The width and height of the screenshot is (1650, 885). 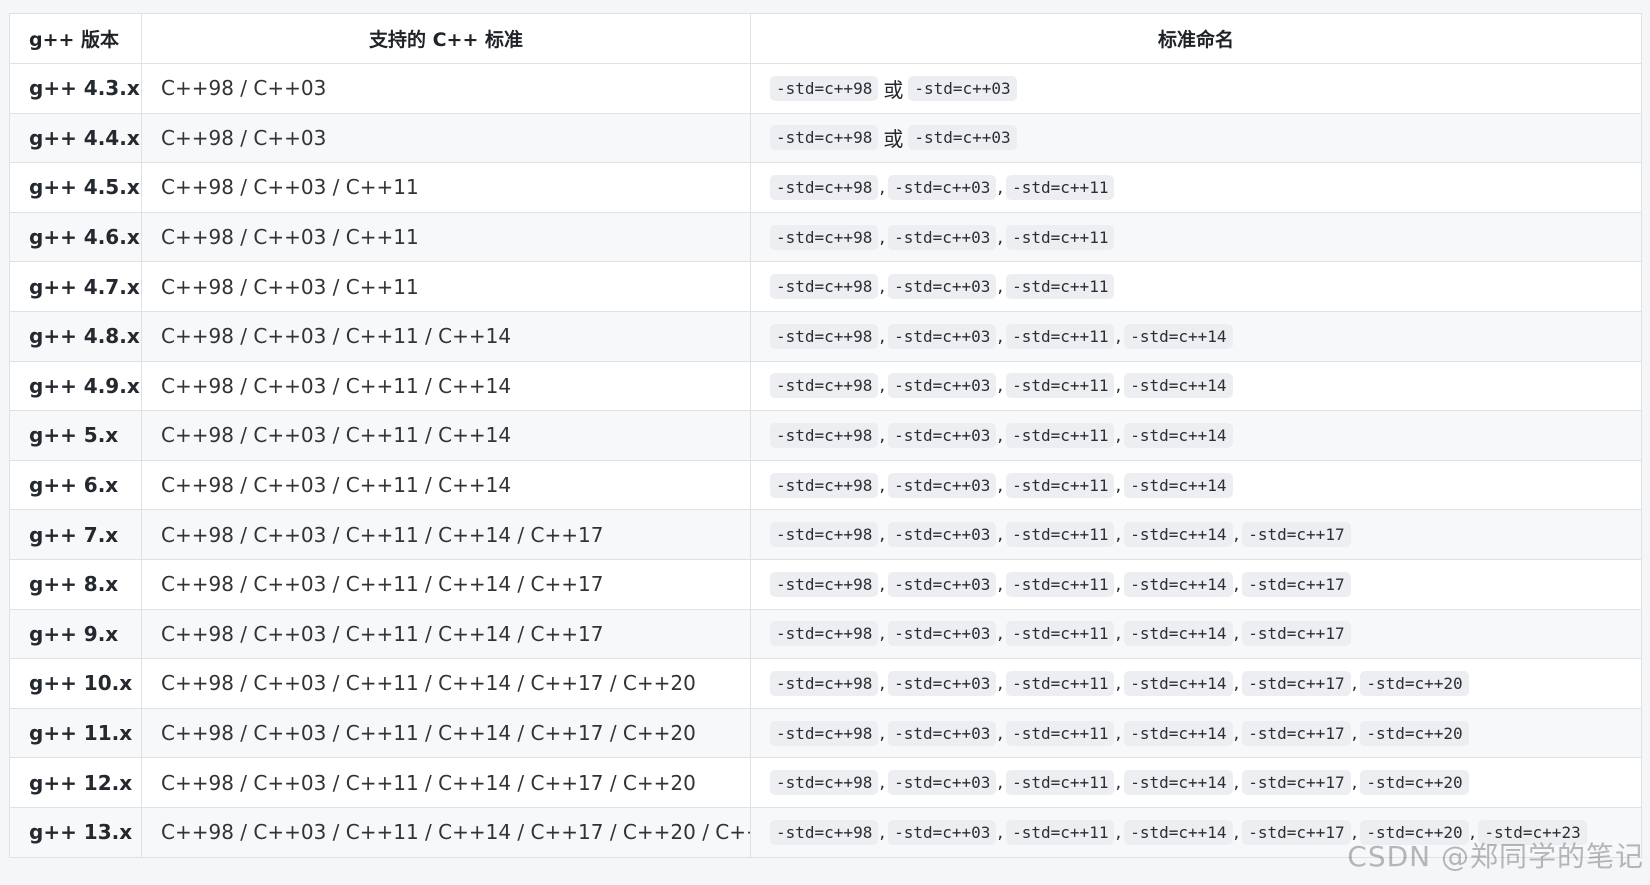 I want to click on gcc-version-cell: g++ 12.x, so click(x=75, y=782).